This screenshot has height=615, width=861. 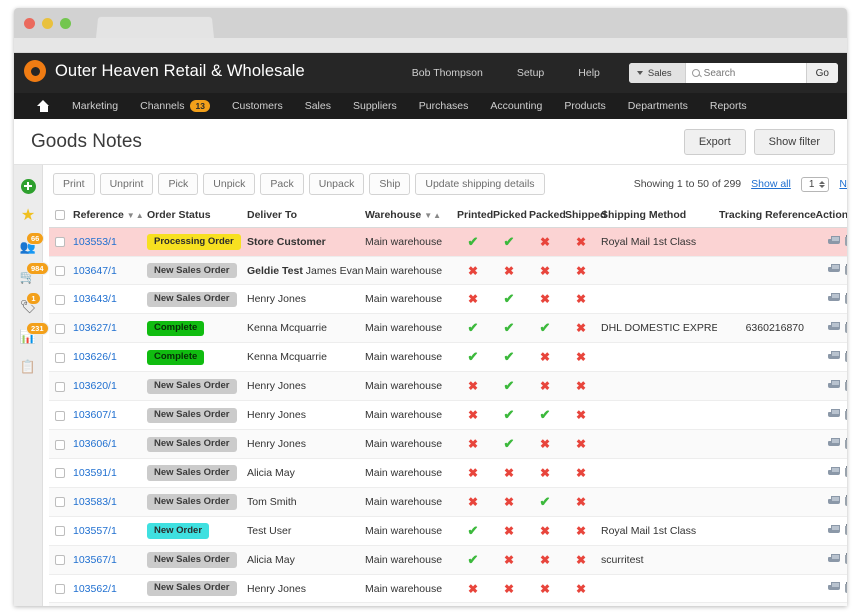 I want to click on rail-tags-button: 🏷 1, so click(x=28, y=306).